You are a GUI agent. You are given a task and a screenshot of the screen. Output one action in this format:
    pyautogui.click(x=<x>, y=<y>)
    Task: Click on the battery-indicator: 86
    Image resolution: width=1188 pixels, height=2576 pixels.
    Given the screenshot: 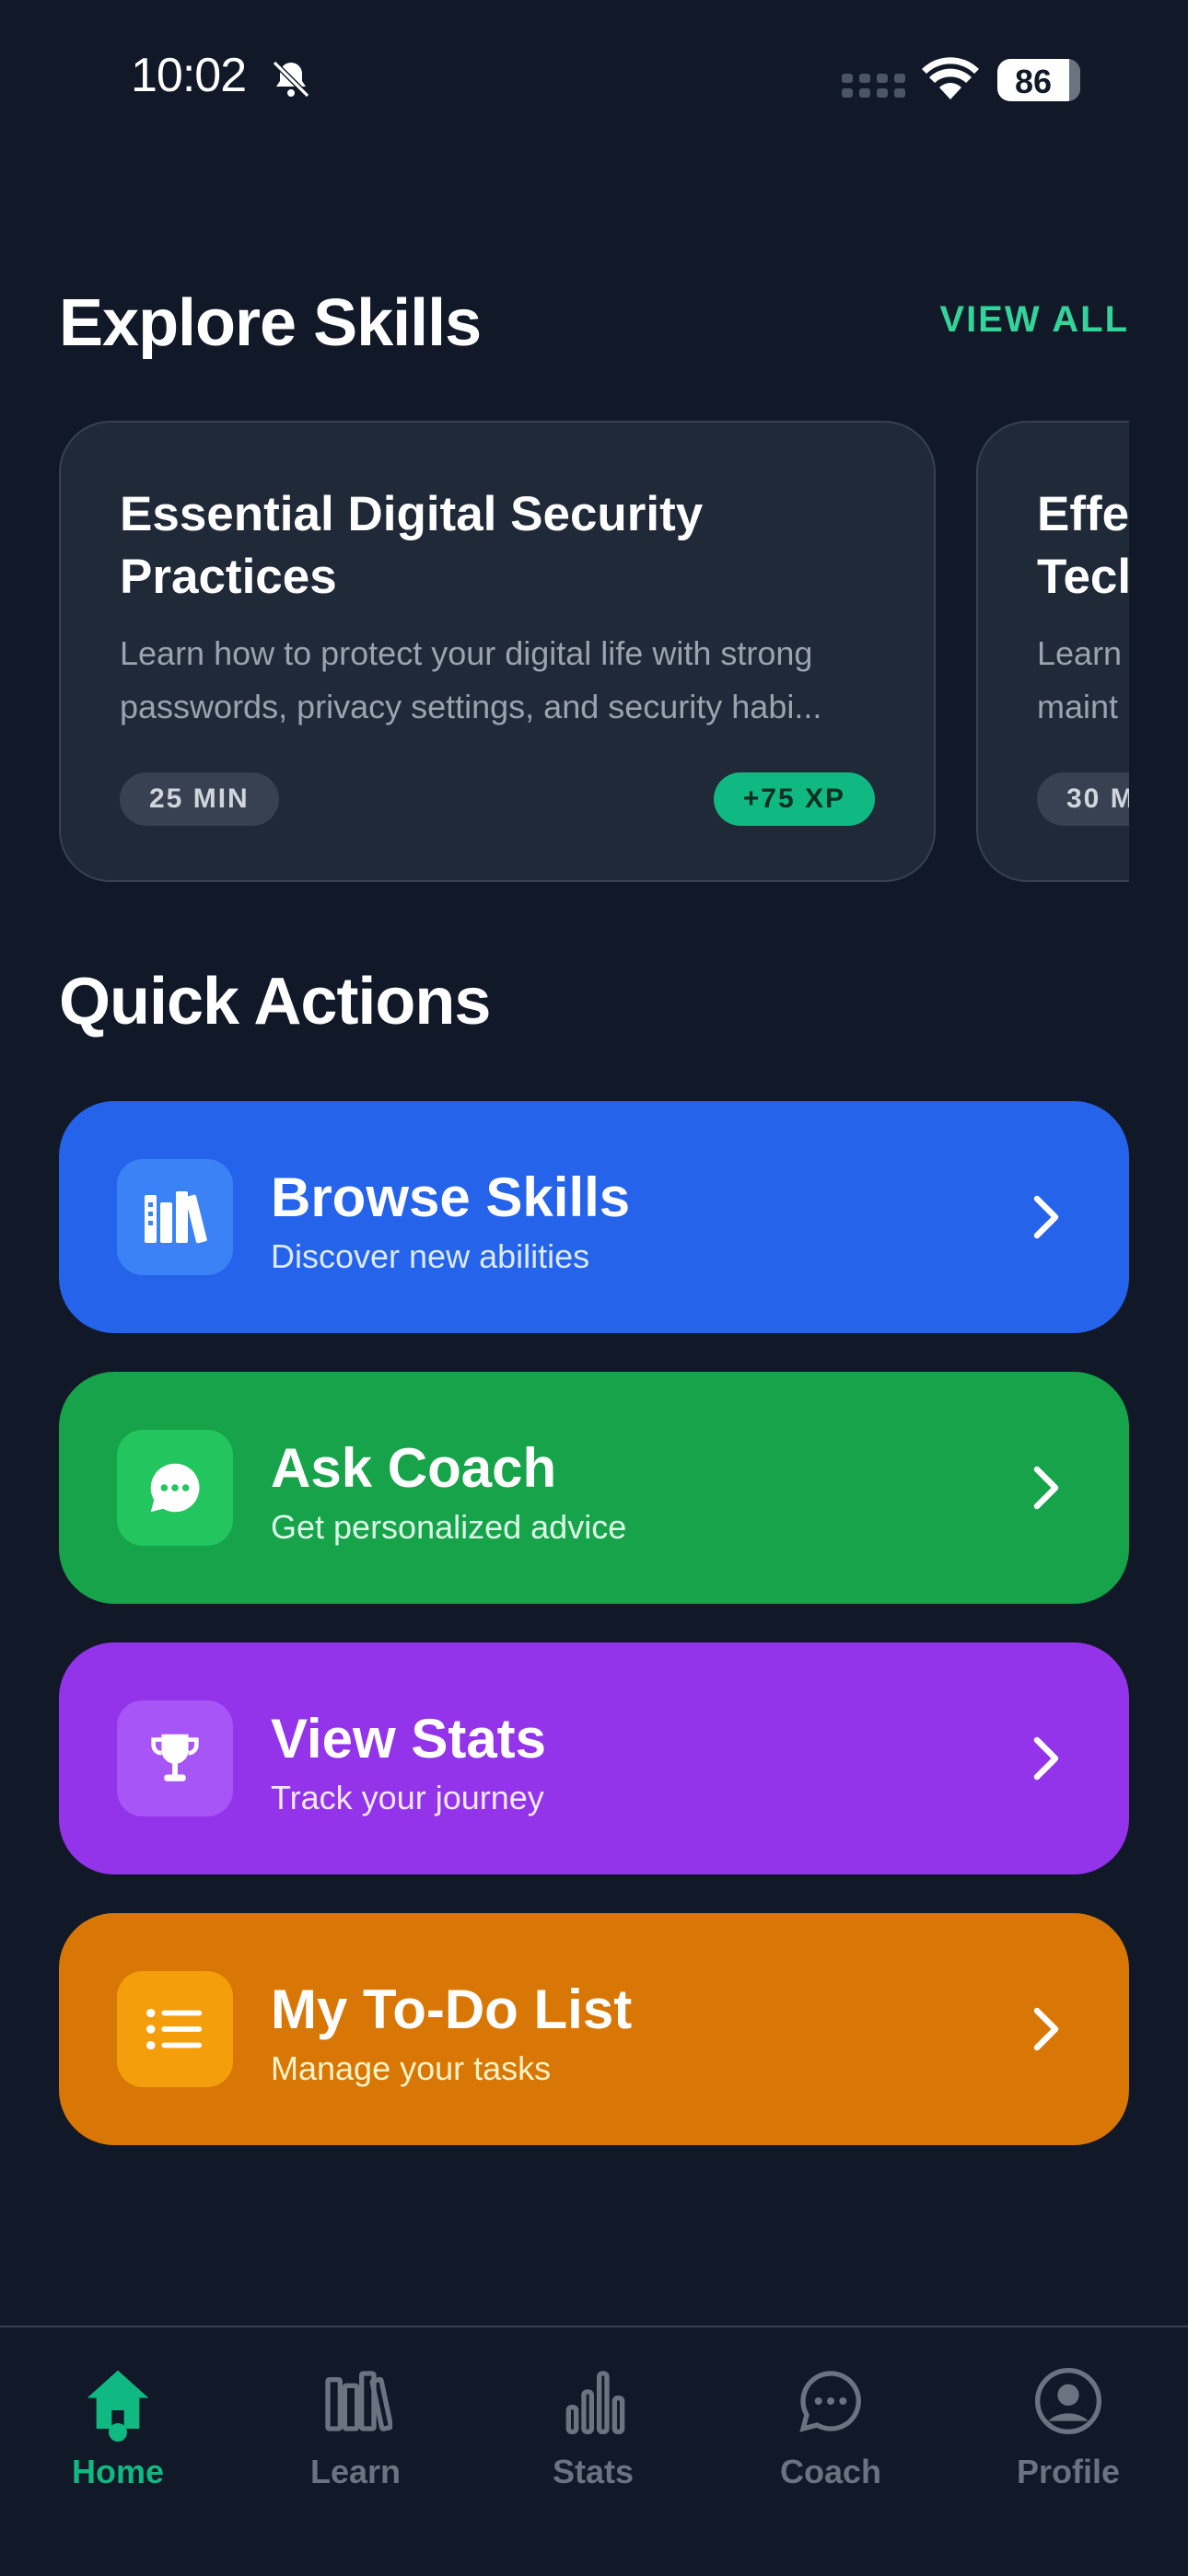 What is the action you would take?
    pyautogui.click(x=1038, y=80)
    